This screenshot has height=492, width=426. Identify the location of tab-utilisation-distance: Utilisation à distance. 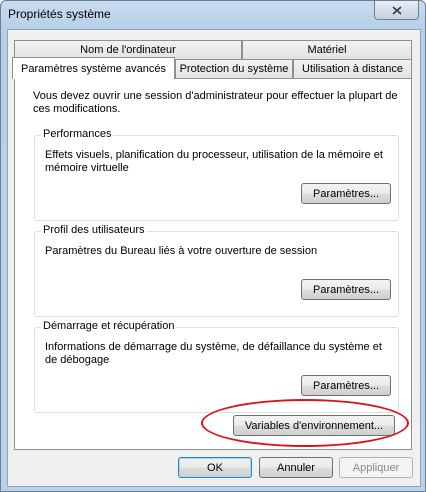
(352, 68).